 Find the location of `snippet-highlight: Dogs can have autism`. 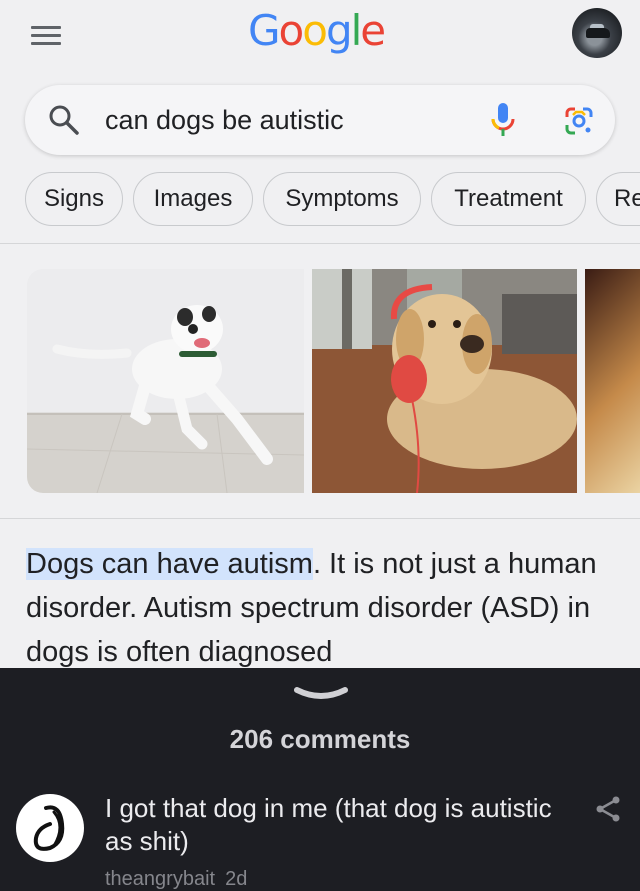

snippet-highlight: Dogs can have autism is located at coordinates (169, 564).